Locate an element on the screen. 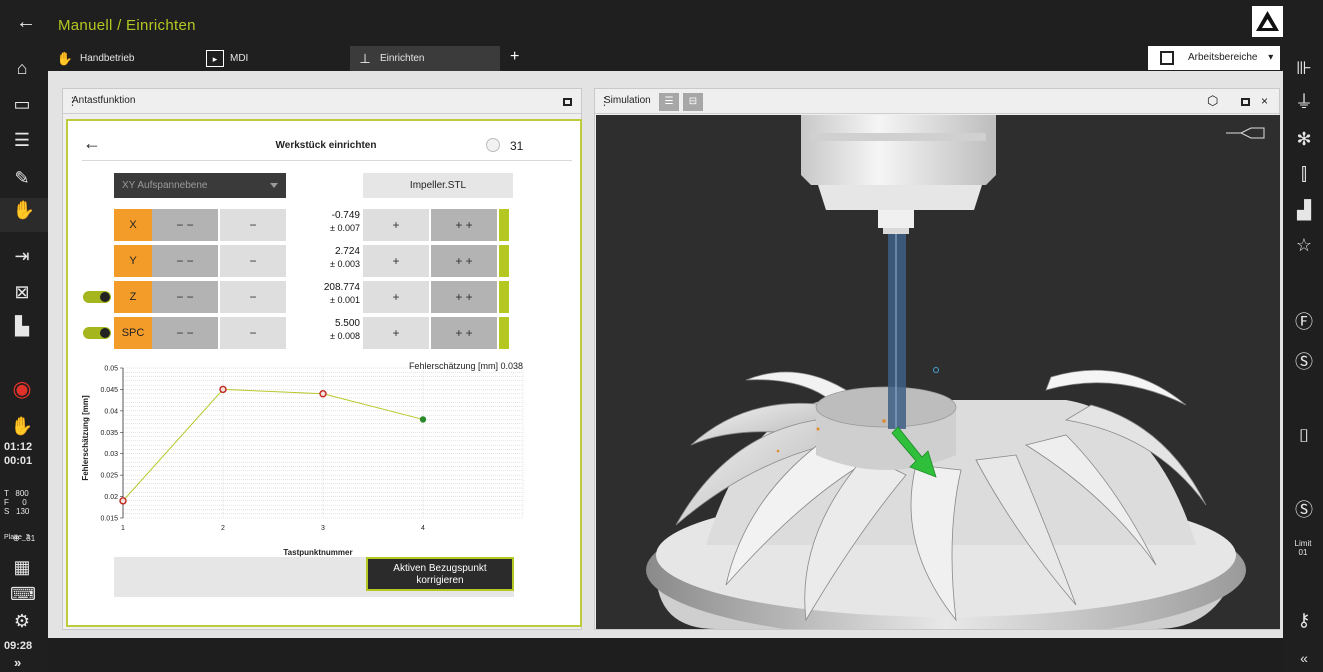  right-sidebar: ⊪ ⏚ ✻ ⫿ ▟ ☆ Ⓕ Ⓢ ⌷ Ⓢ Limit 01 ⚷ « is located at coordinates (1303, 336).